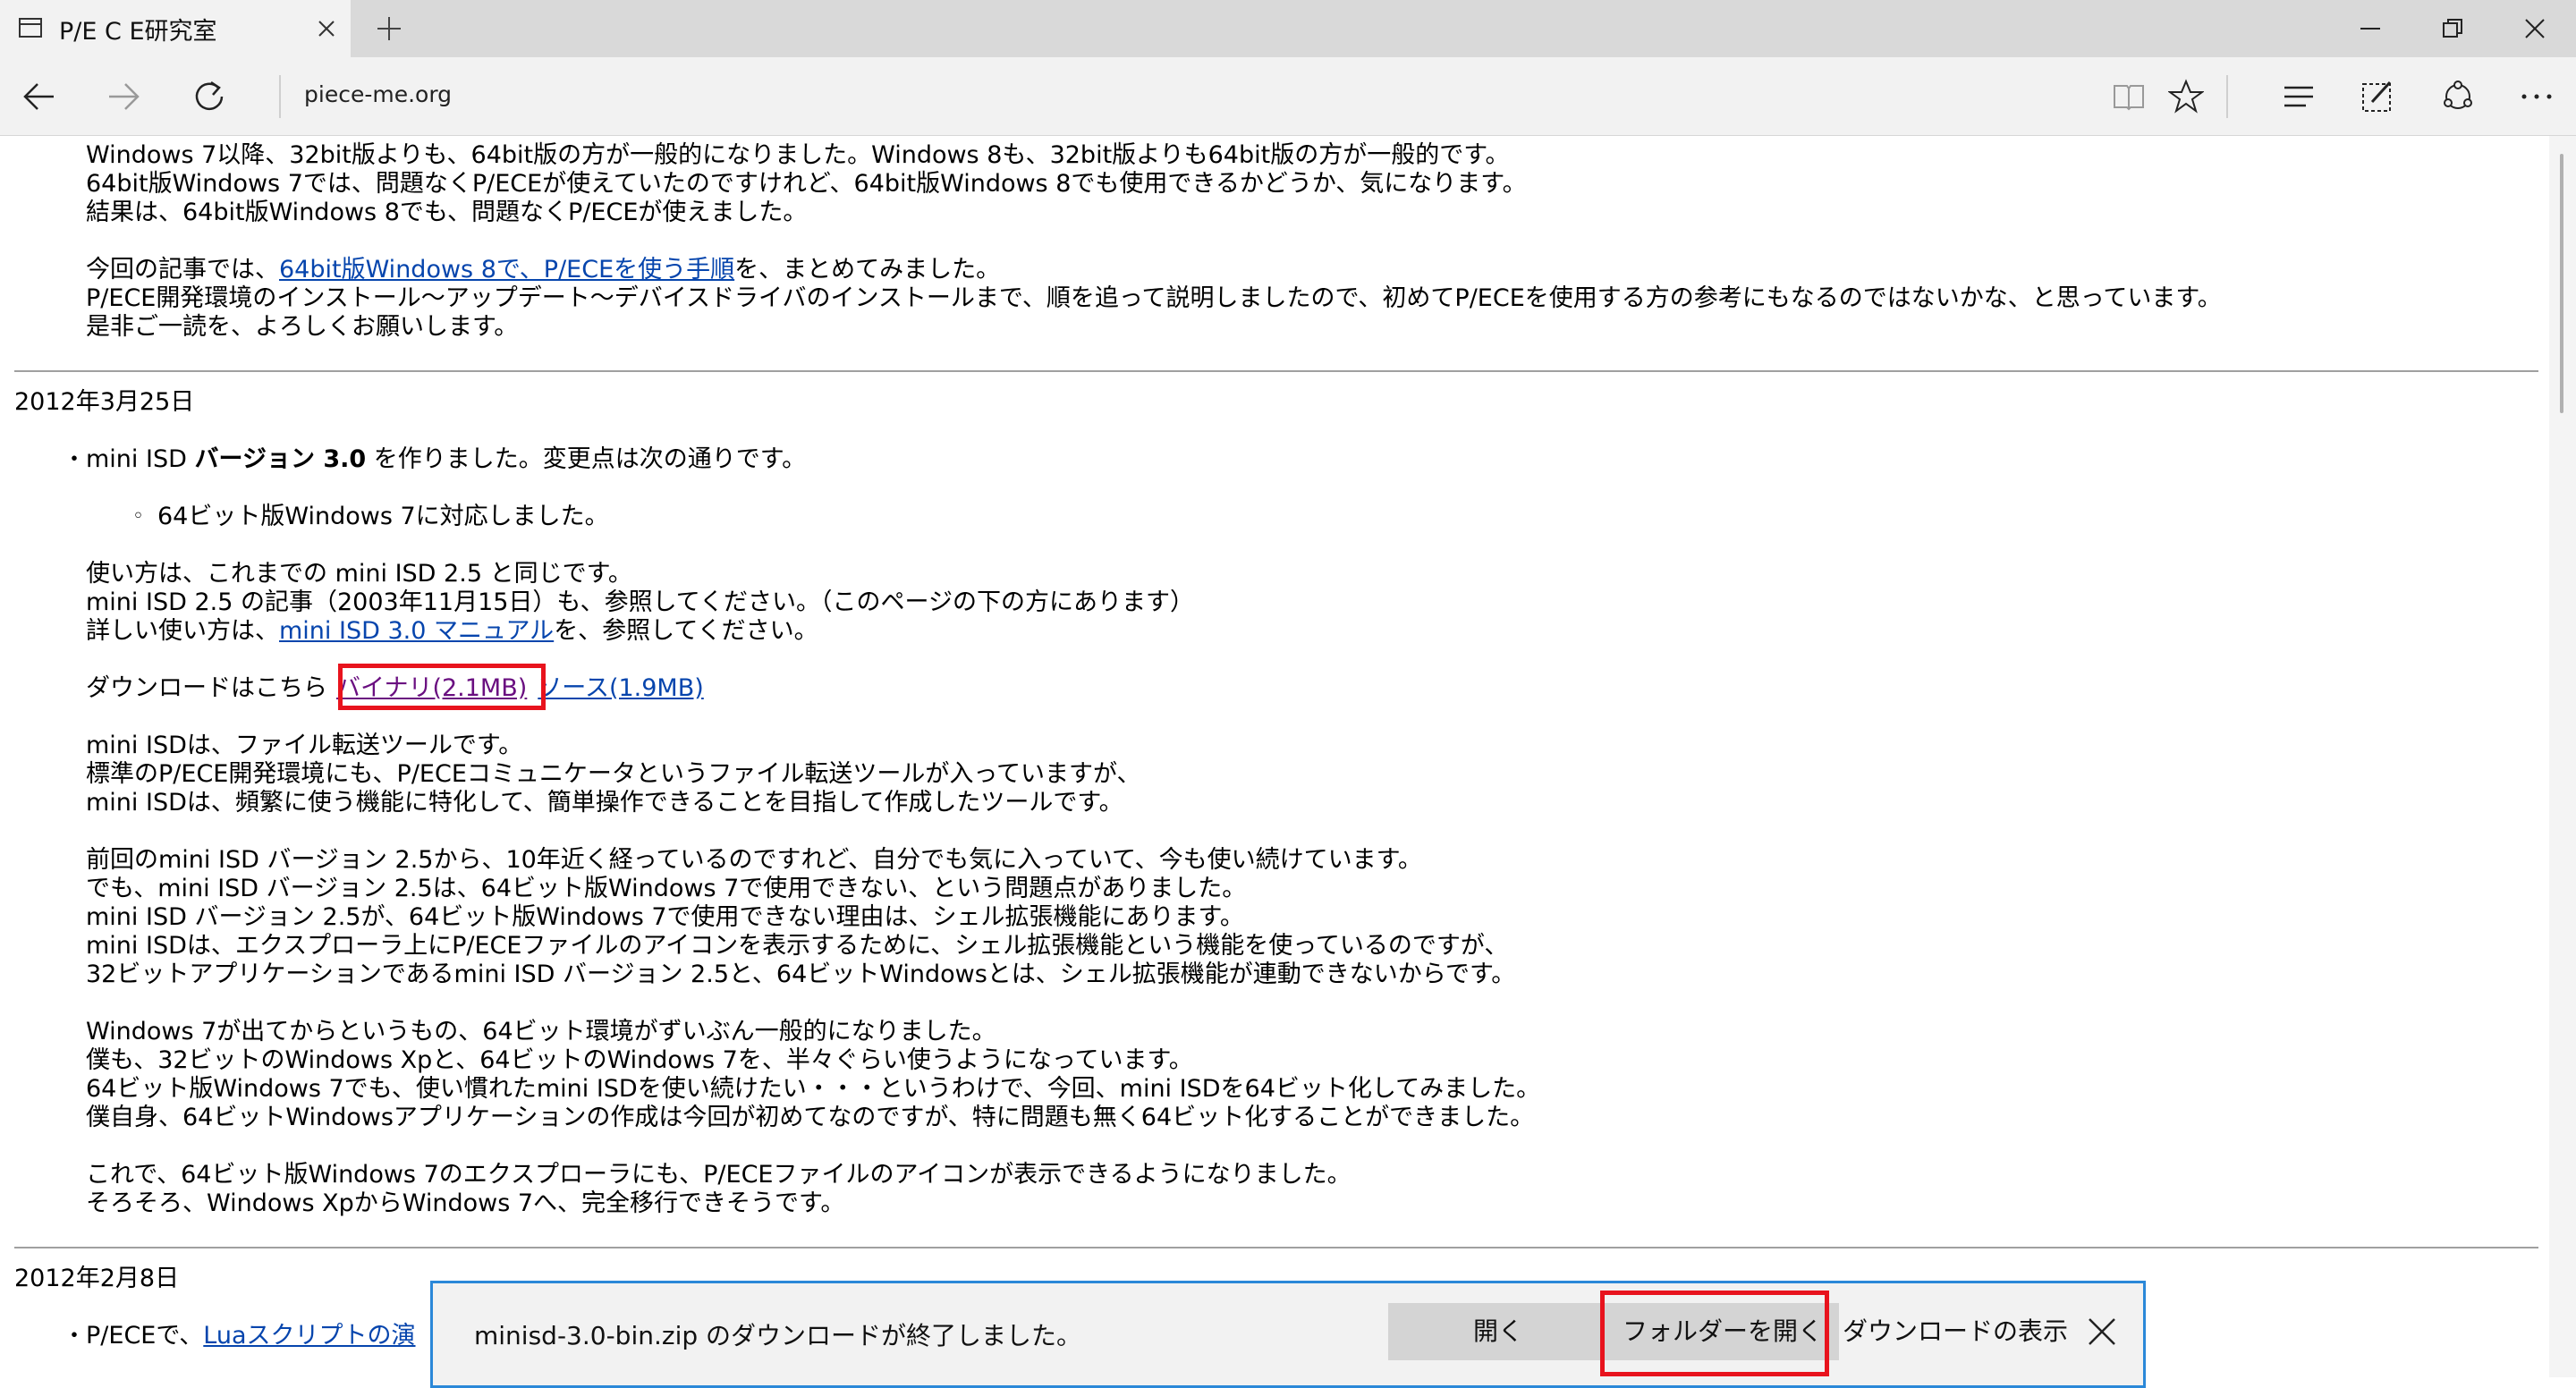 The image size is (2576, 1388). I want to click on favorite-button, so click(2186, 97).